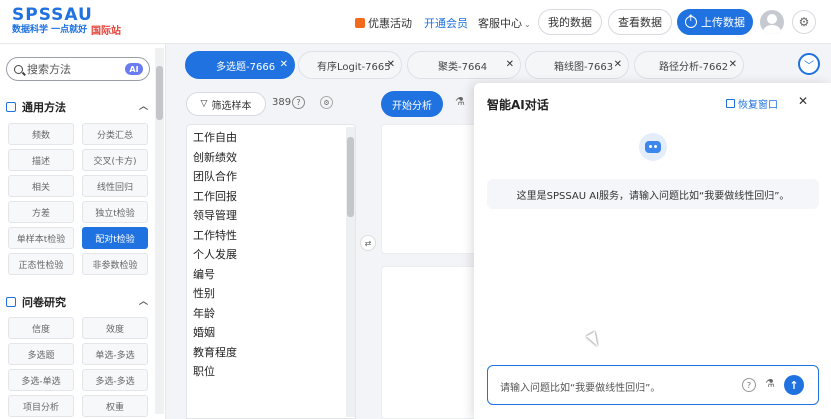  Describe the element at coordinates (78, 69) in the screenshot. I see `method-search-input: 搜索方法 AI` at that location.